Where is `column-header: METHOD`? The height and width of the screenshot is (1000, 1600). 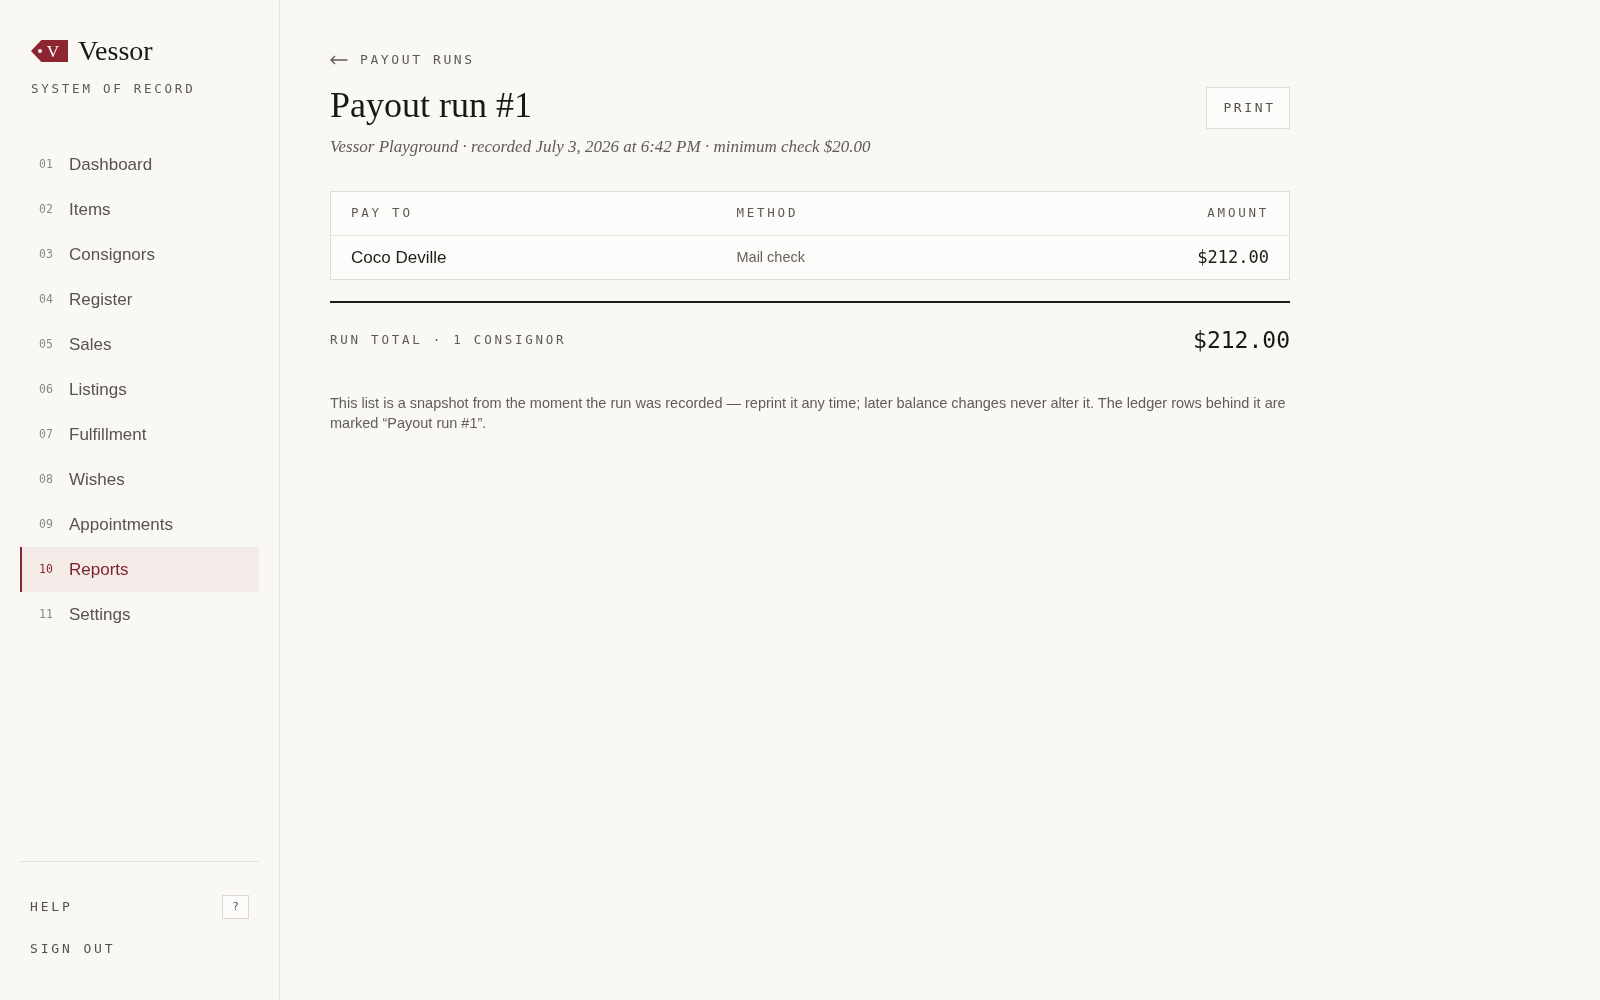 column-header: METHOD is located at coordinates (857, 213).